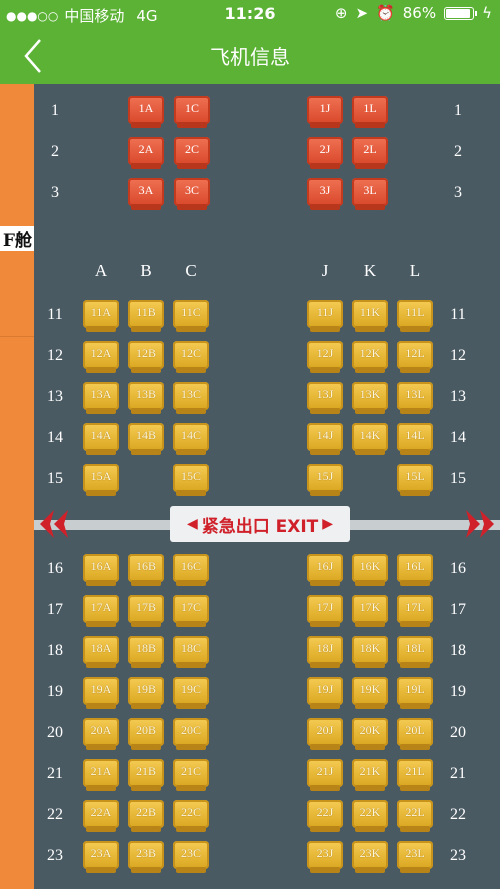 The width and height of the screenshot is (500, 889). Describe the element at coordinates (145, 607) in the screenshot. I see `seat-label: 17B` at that location.